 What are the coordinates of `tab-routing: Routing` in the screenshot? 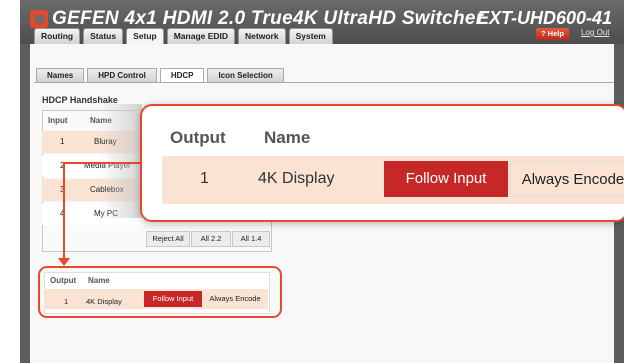 It's located at (57, 36).